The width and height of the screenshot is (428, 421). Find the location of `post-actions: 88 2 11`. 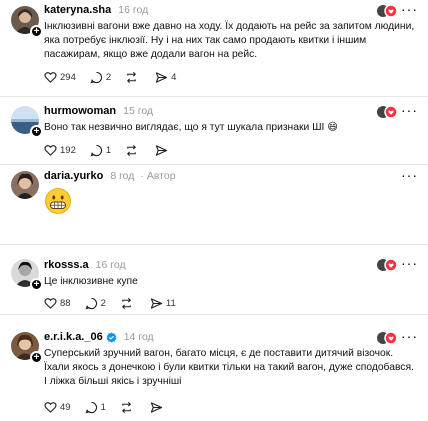

post-actions: 88 2 11 is located at coordinates (117, 303).